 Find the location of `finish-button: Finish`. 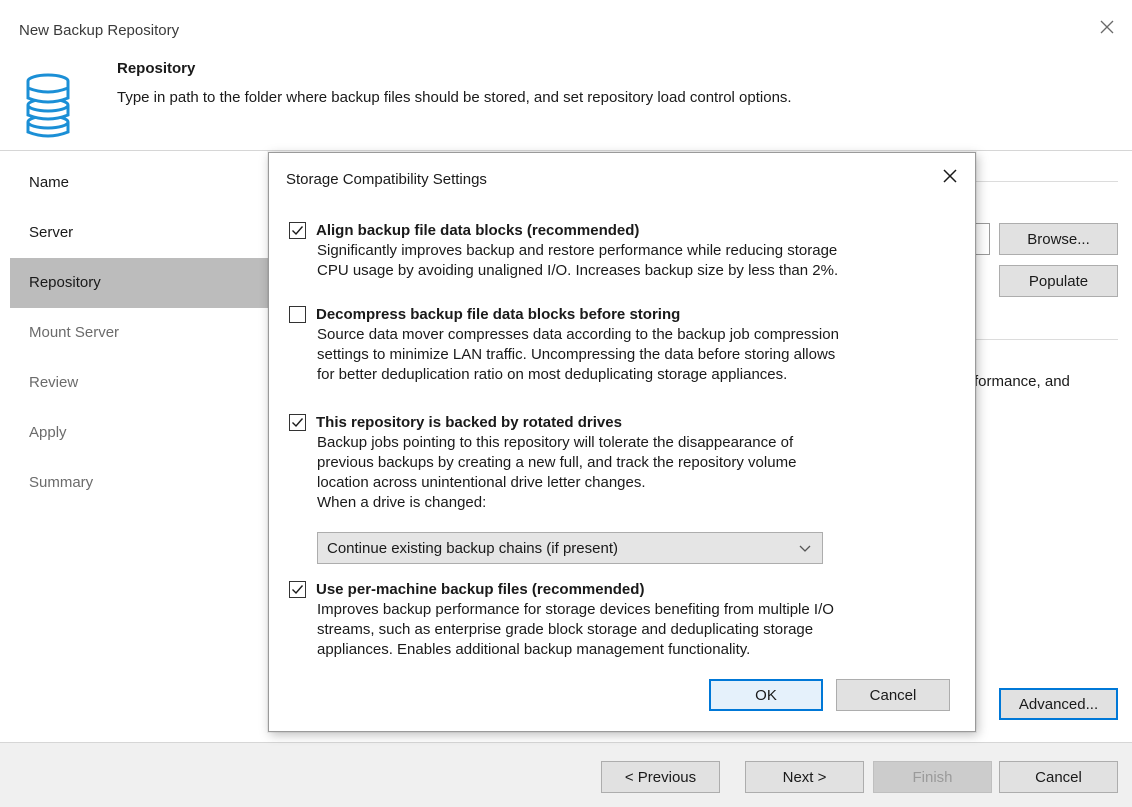

finish-button: Finish is located at coordinates (932, 777).